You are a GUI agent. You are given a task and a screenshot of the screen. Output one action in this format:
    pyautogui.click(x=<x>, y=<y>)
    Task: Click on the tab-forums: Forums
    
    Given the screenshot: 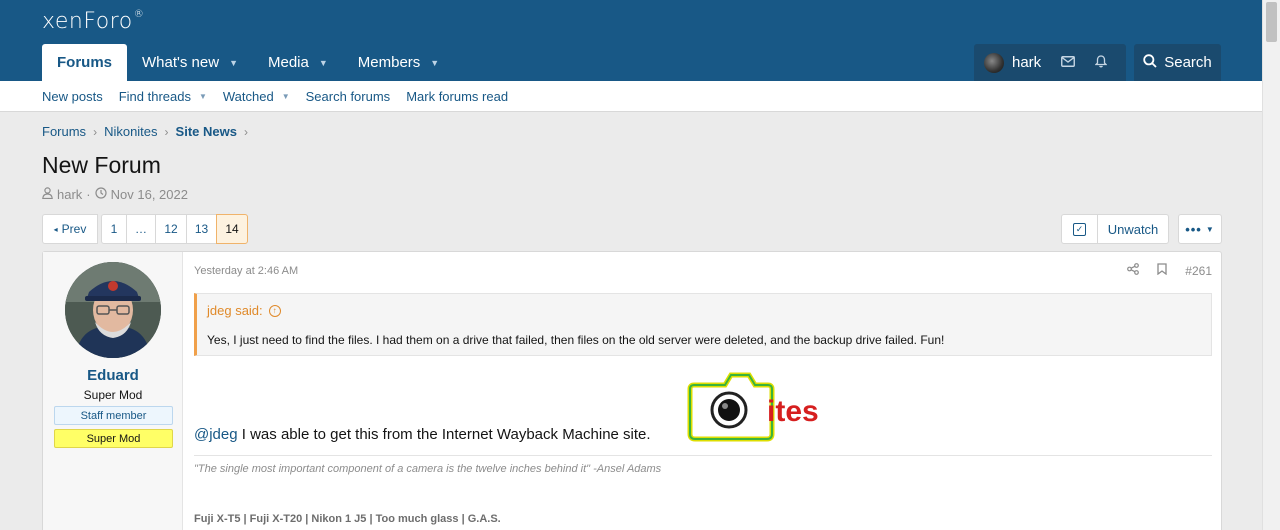 What is the action you would take?
    pyautogui.click(x=85, y=62)
    